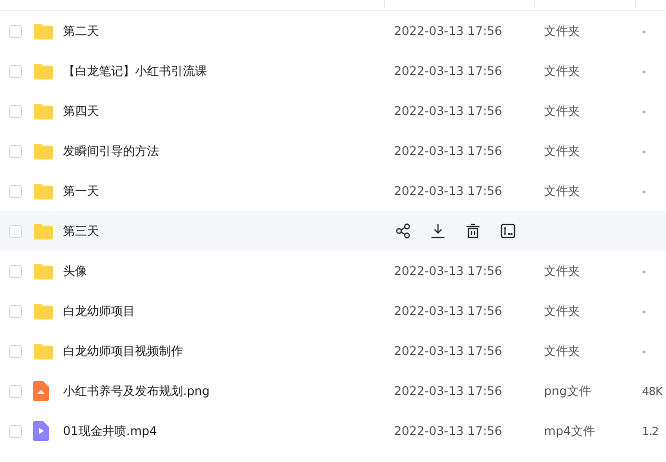 The height and width of the screenshot is (462, 666). Describe the element at coordinates (41, 431) in the screenshot. I see `video-file-icon` at that location.